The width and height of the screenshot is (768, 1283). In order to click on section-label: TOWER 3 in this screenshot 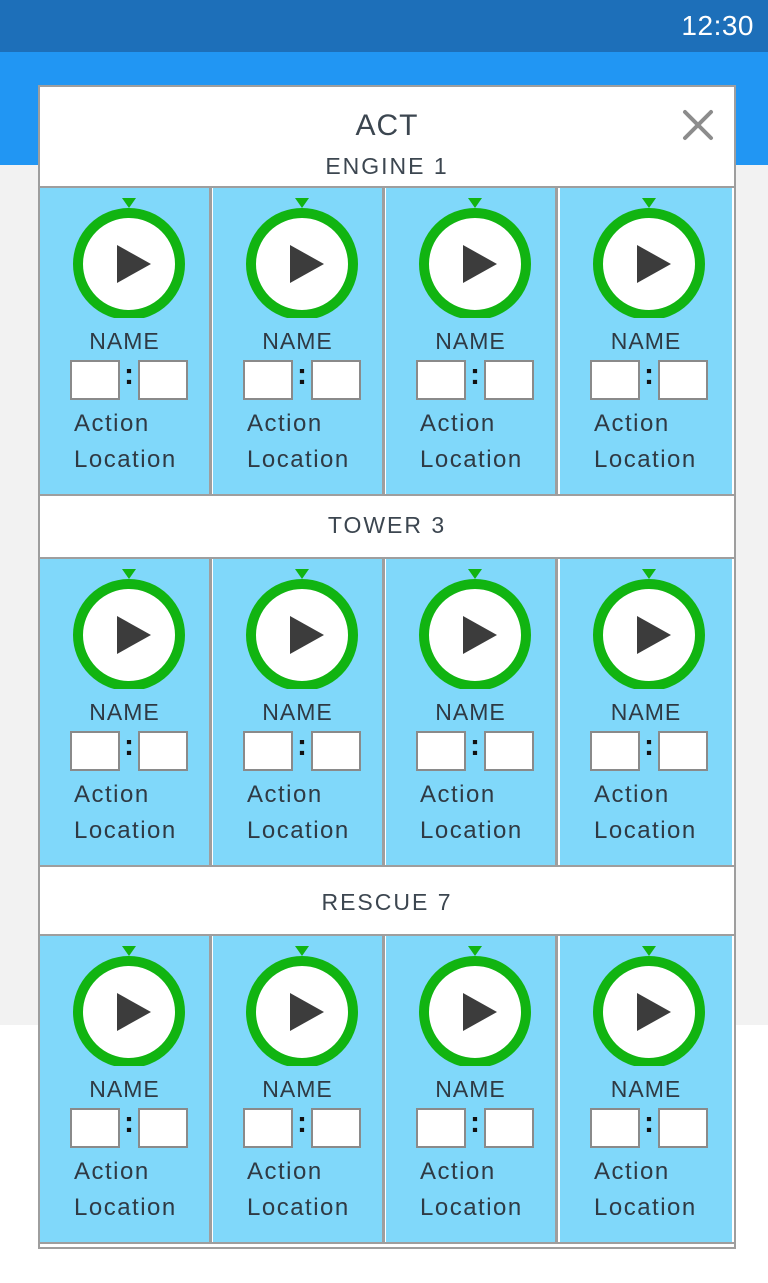, I will do `click(387, 525)`.